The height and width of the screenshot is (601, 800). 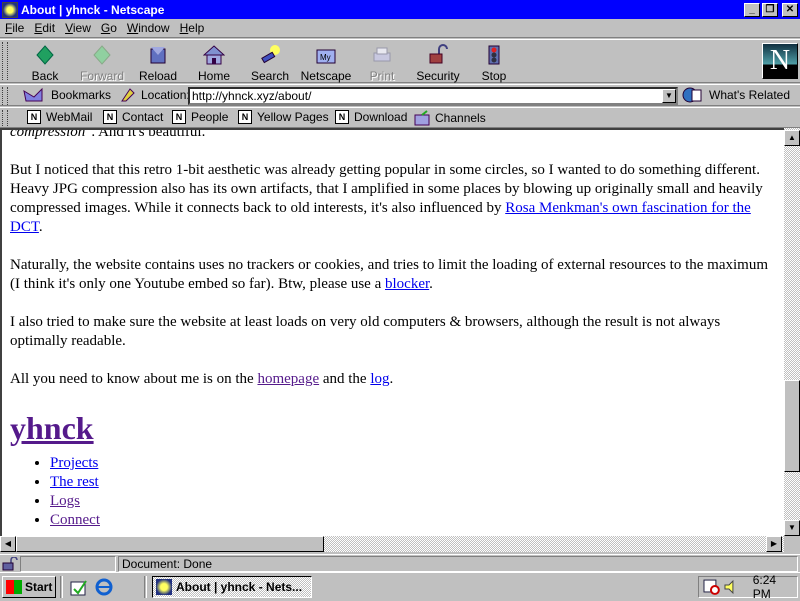 What do you see at coordinates (74, 482) in the screenshot?
I see `nav-link-the-rest: The rest` at bounding box center [74, 482].